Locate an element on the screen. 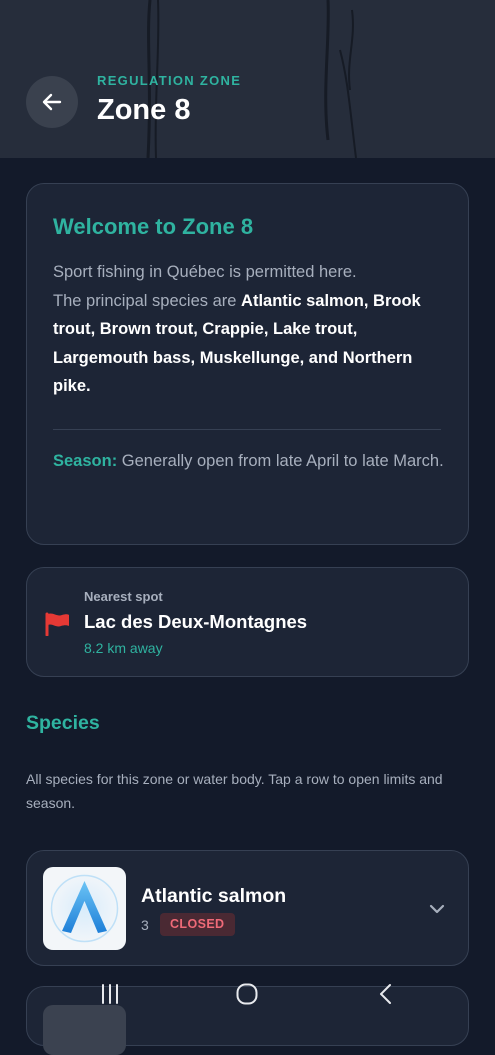 The image size is (495, 1055). back-nav-icon is located at coordinates (386, 994).